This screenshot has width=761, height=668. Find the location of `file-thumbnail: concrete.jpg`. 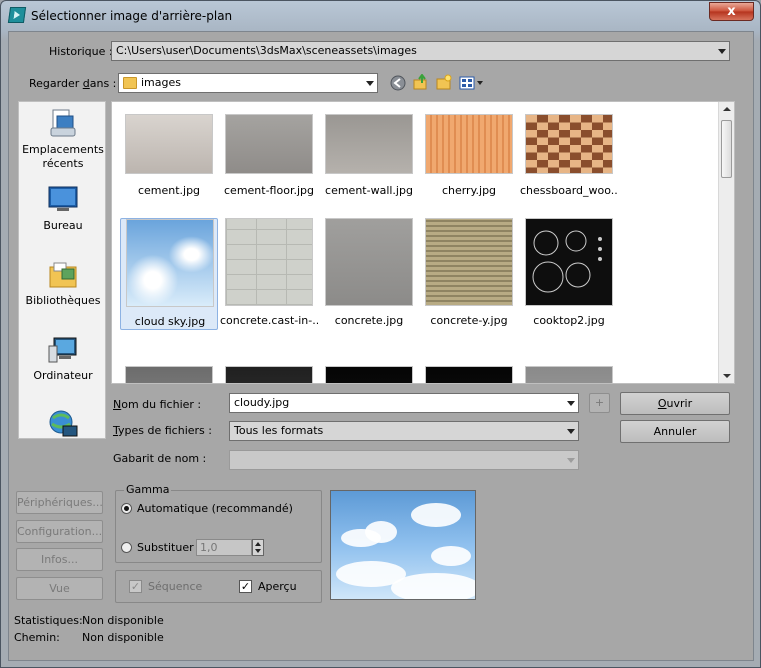

file-thumbnail: concrete.jpg is located at coordinates (369, 274).